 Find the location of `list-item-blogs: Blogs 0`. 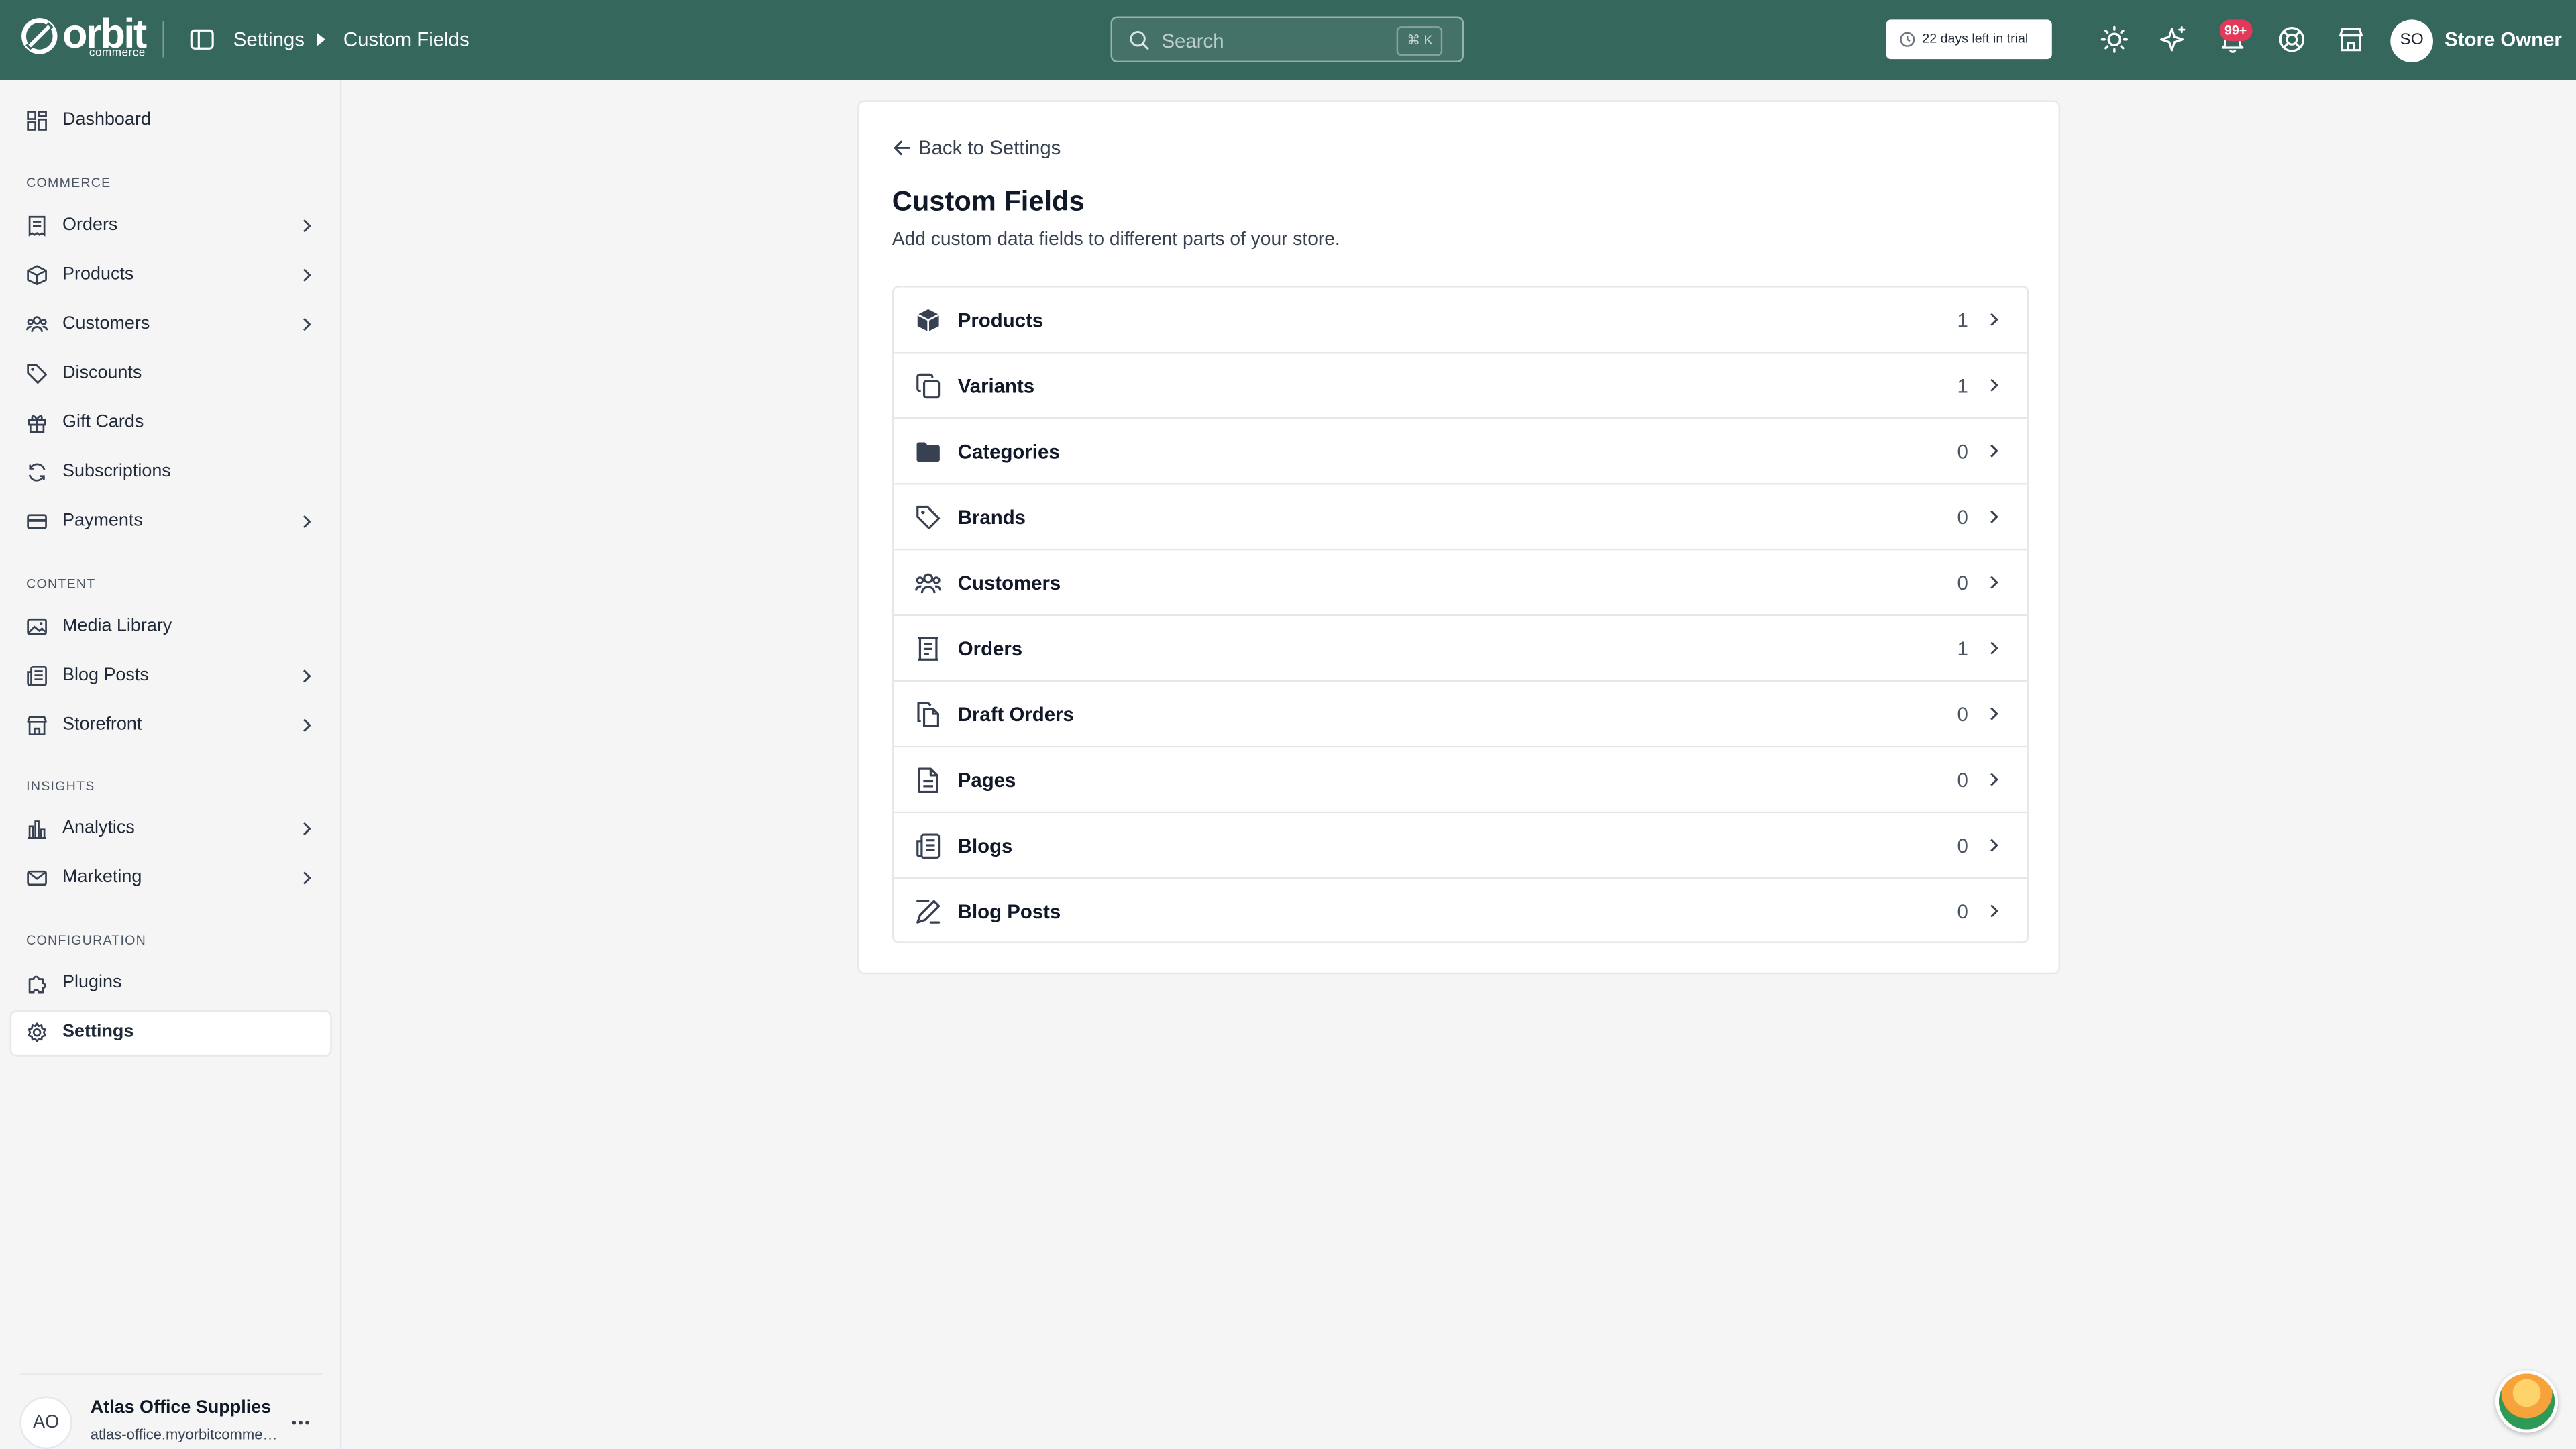

list-item-blogs: Blogs 0 is located at coordinates (1461, 846).